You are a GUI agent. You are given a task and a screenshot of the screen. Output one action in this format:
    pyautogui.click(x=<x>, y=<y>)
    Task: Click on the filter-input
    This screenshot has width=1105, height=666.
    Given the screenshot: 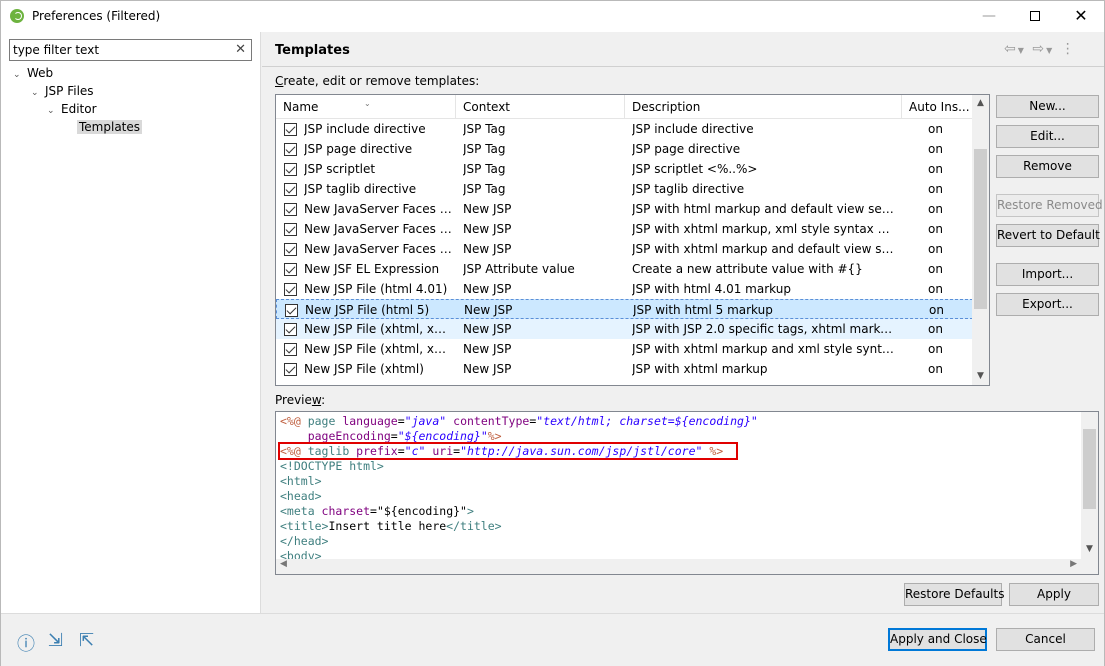 What is the action you would take?
    pyautogui.click(x=123, y=50)
    